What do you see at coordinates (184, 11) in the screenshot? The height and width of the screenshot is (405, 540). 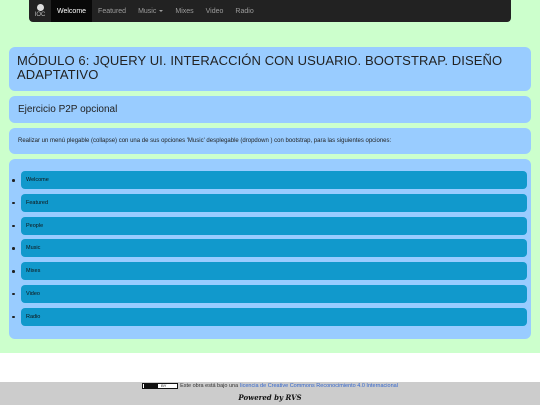 I see `nav-item-mixes: Mixes` at bounding box center [184, 11].